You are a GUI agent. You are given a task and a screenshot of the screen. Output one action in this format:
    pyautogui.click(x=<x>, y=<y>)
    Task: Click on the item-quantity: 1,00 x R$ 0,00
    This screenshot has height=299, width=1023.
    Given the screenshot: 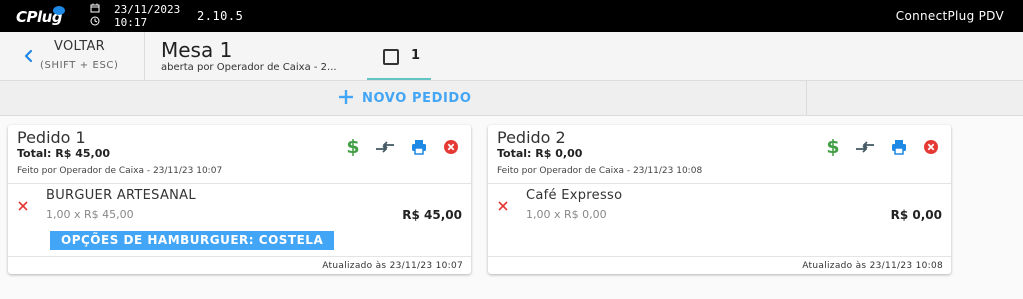 What is the action you would take?
    pyautogui.click(x=566, y=214)
    